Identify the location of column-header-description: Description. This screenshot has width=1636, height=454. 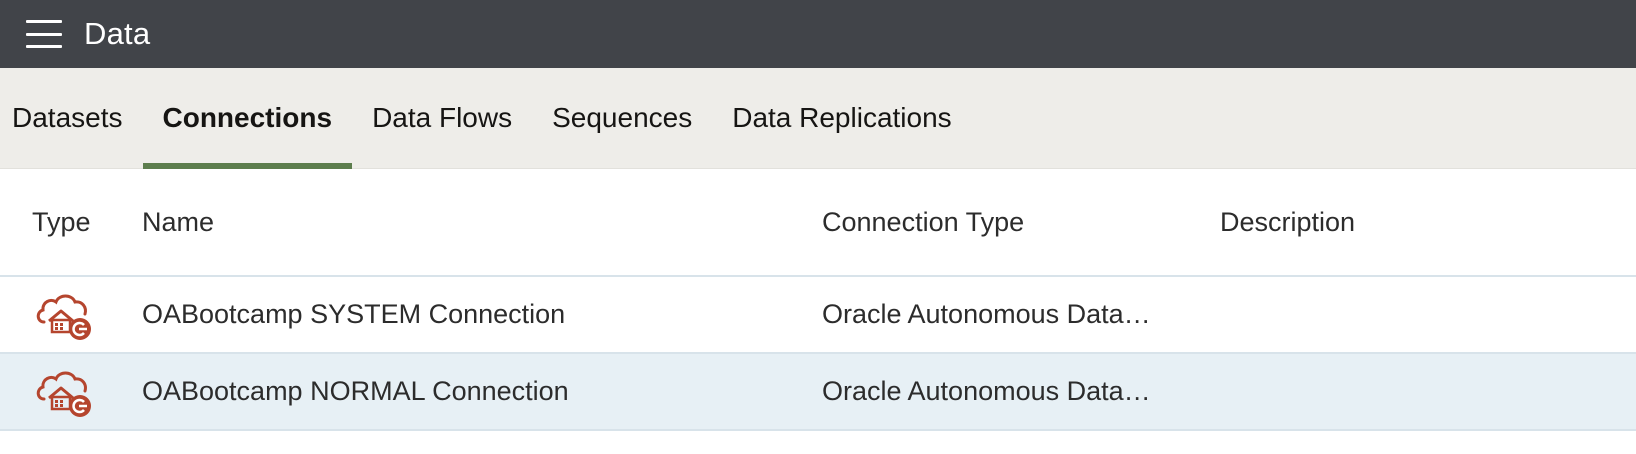
(1428, 222).